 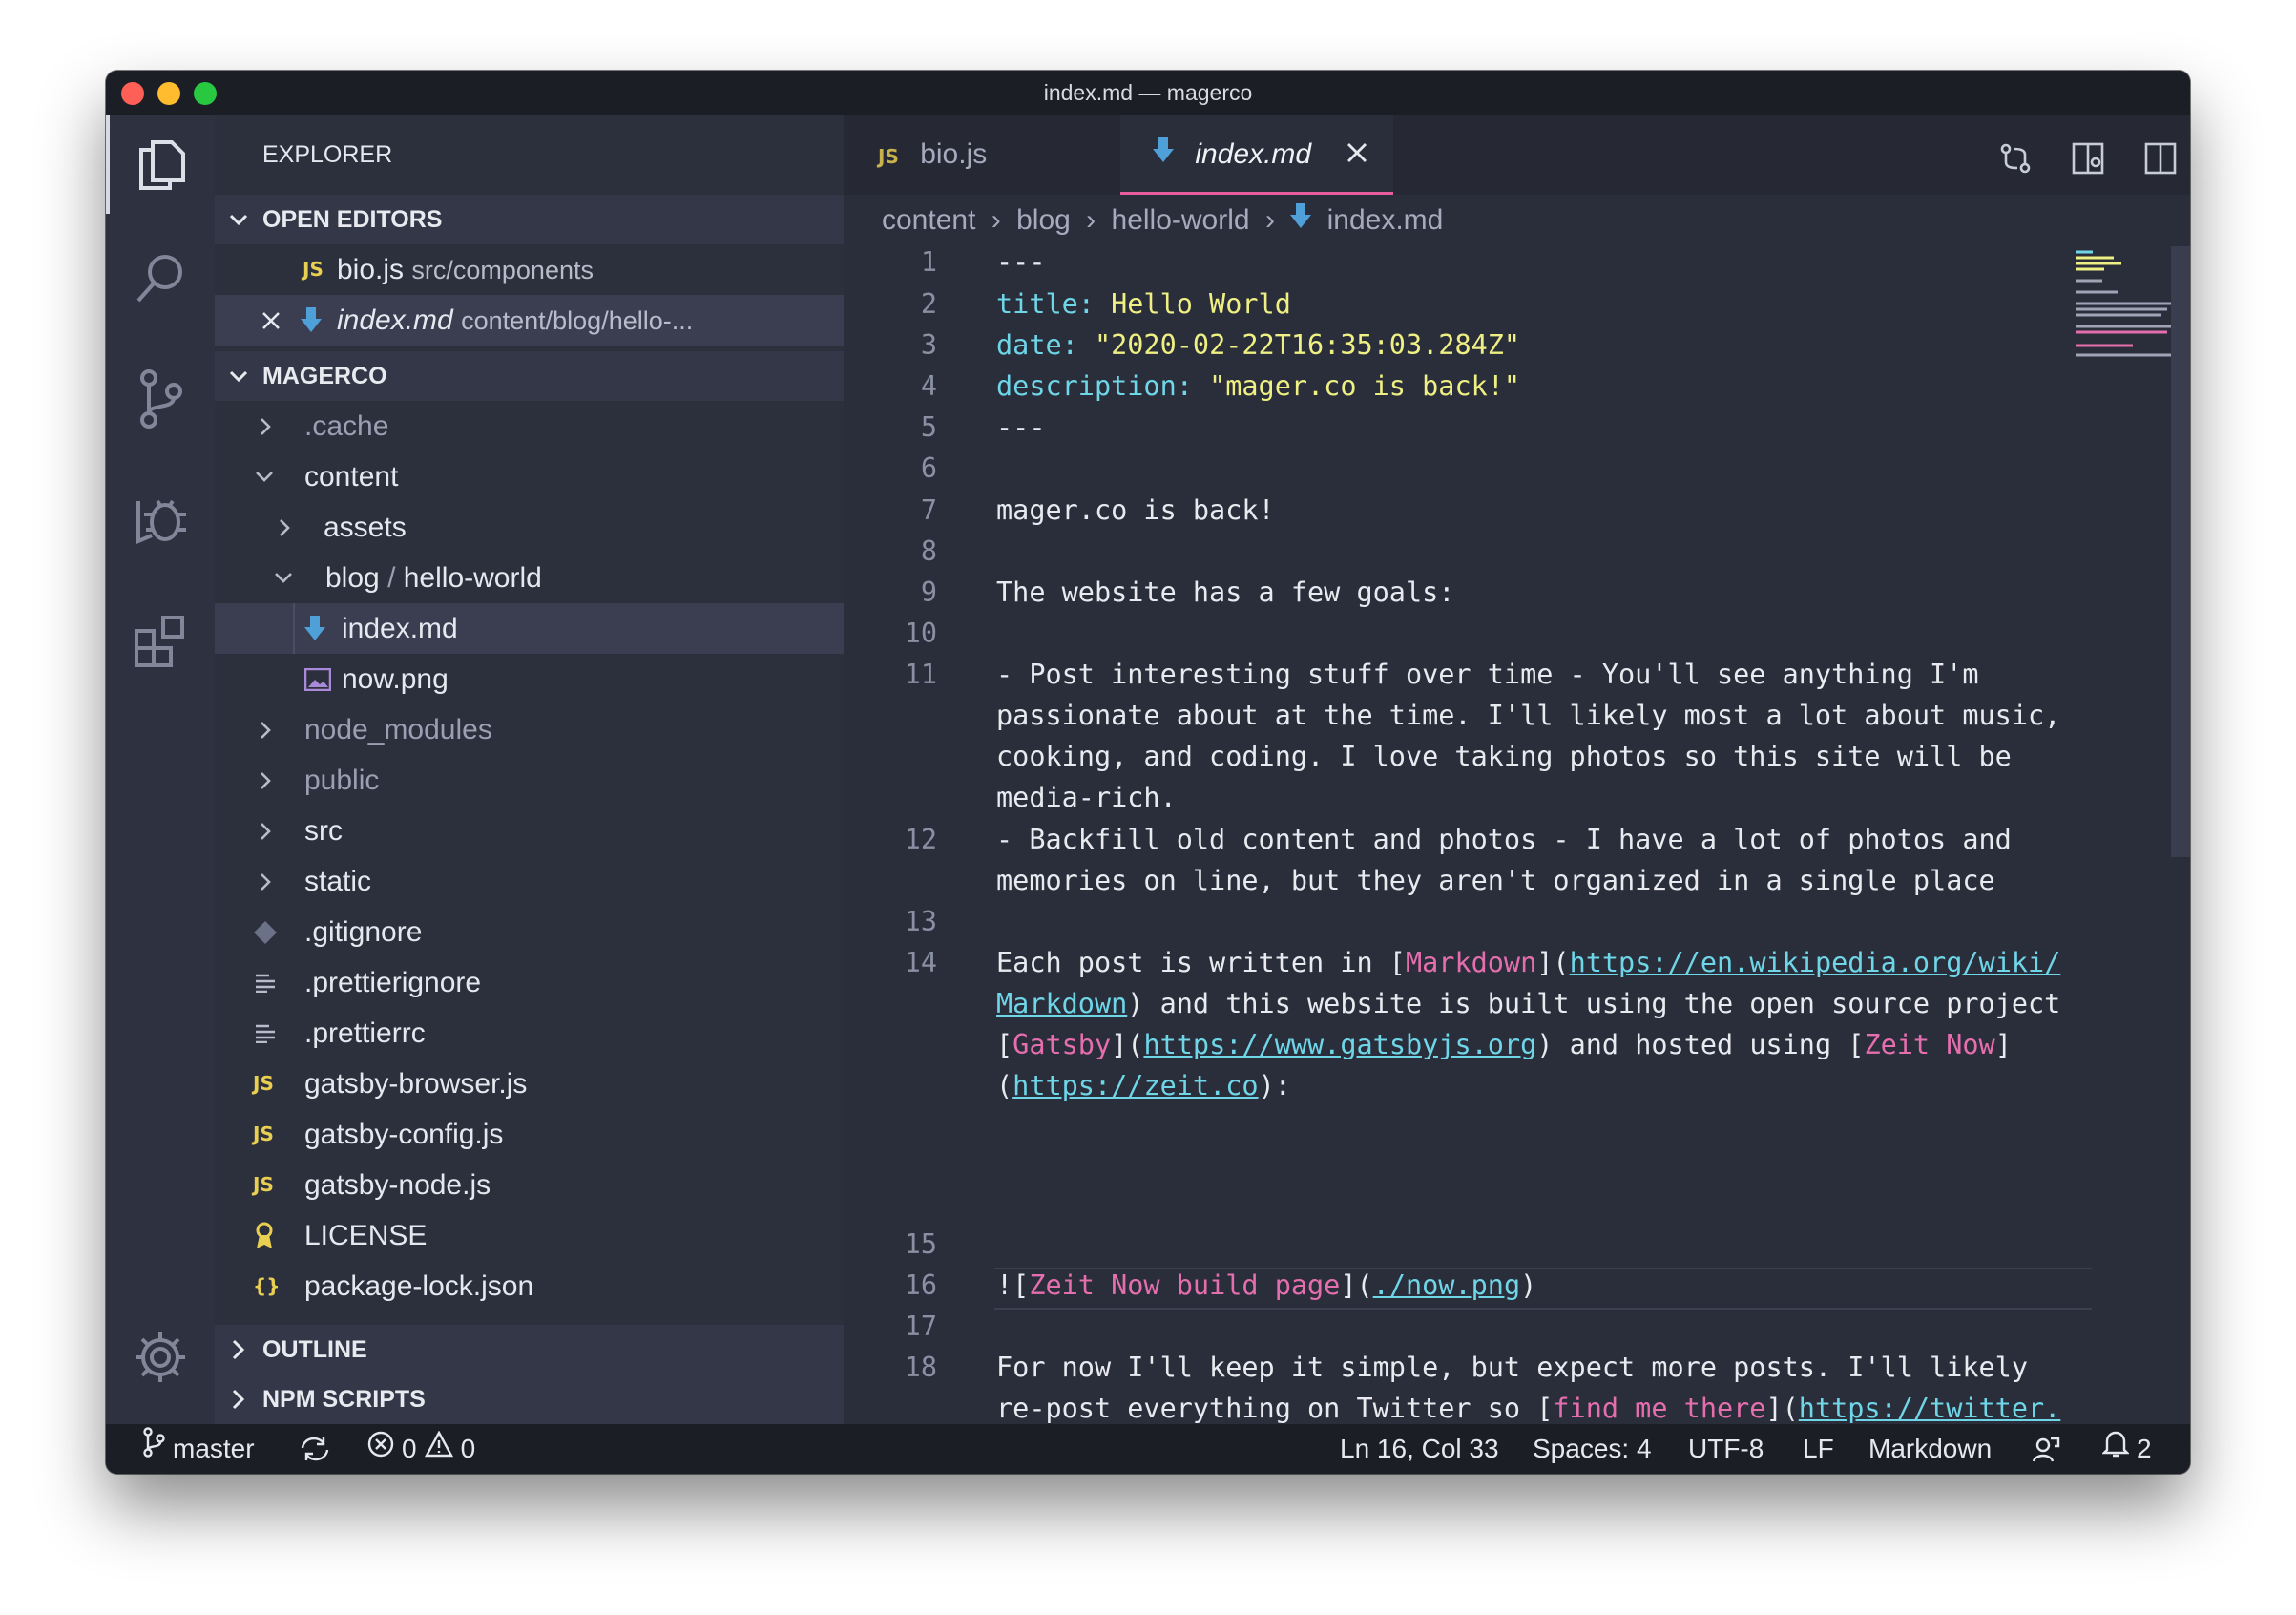 I want to click on open-editors-header: OPEN EDITORS, so click(x=530, y=219).